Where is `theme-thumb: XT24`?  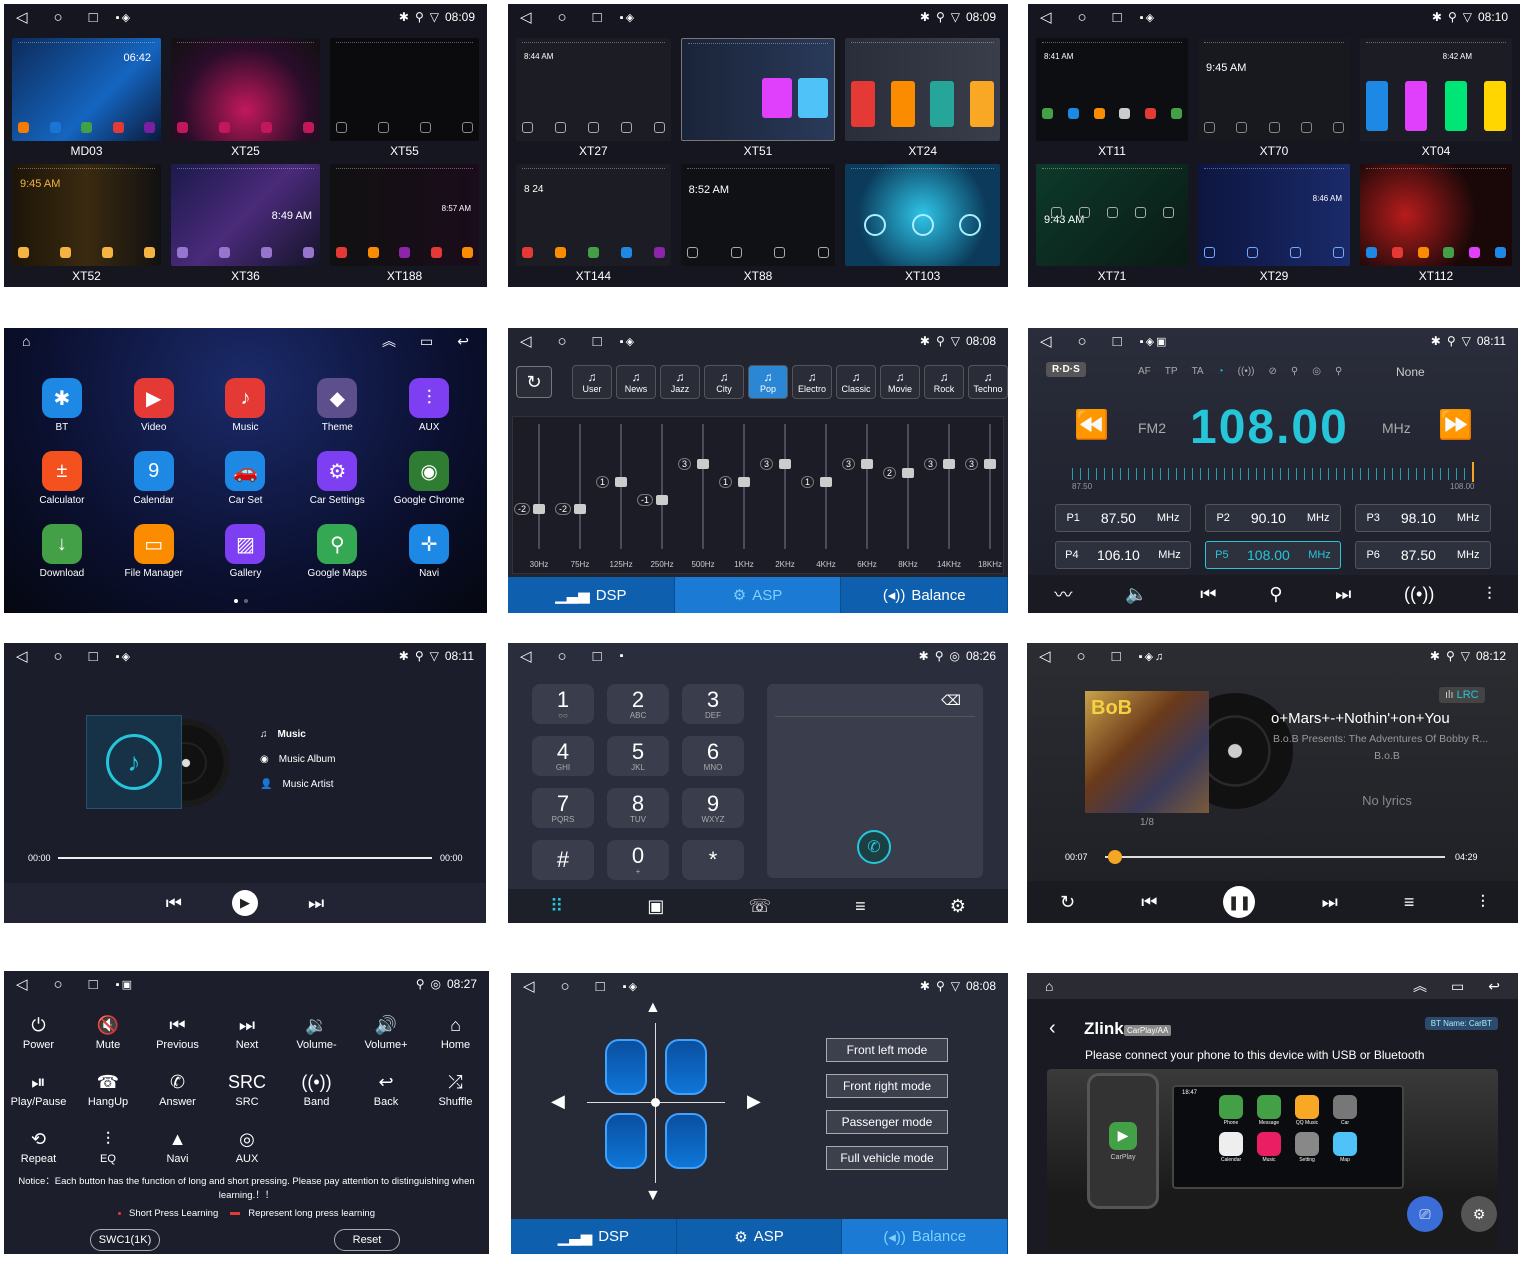 theme-thumb: XT24 is located at coordinates (922, 98).